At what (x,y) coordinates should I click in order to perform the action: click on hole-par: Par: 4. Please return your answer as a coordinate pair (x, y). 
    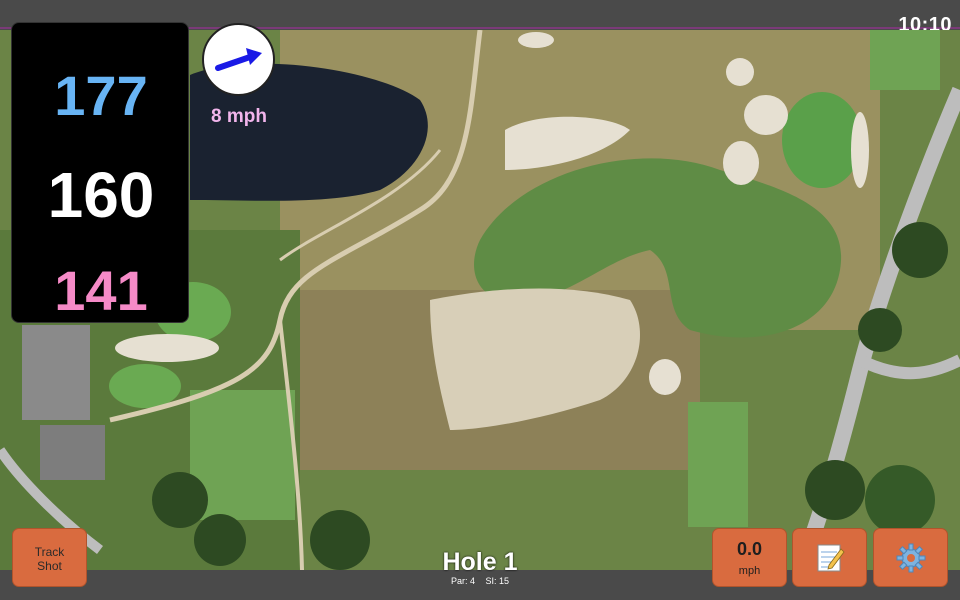
    Looking at the image, I should click on (462, 581).